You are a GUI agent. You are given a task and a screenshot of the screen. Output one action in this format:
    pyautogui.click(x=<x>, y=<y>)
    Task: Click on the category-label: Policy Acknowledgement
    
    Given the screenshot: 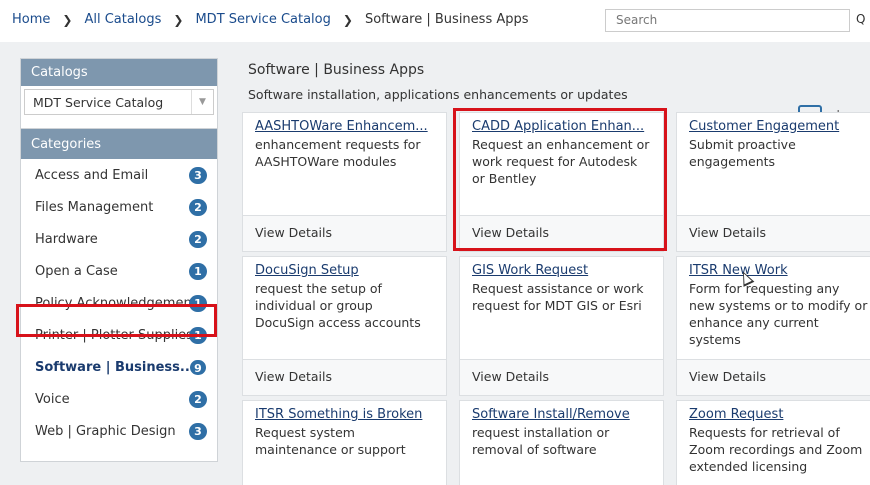 What is the action you would take?
    pyautogui.click(x=116, y=303)
    